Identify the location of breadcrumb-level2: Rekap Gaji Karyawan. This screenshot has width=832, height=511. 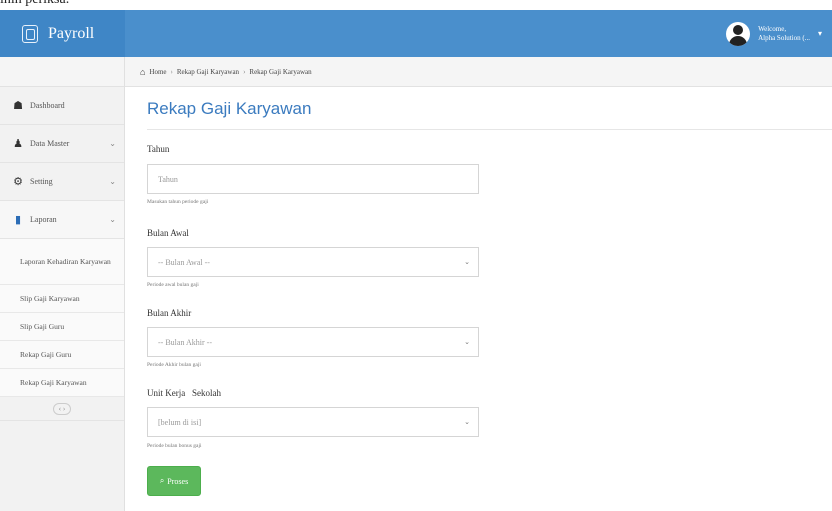
(280, 71).